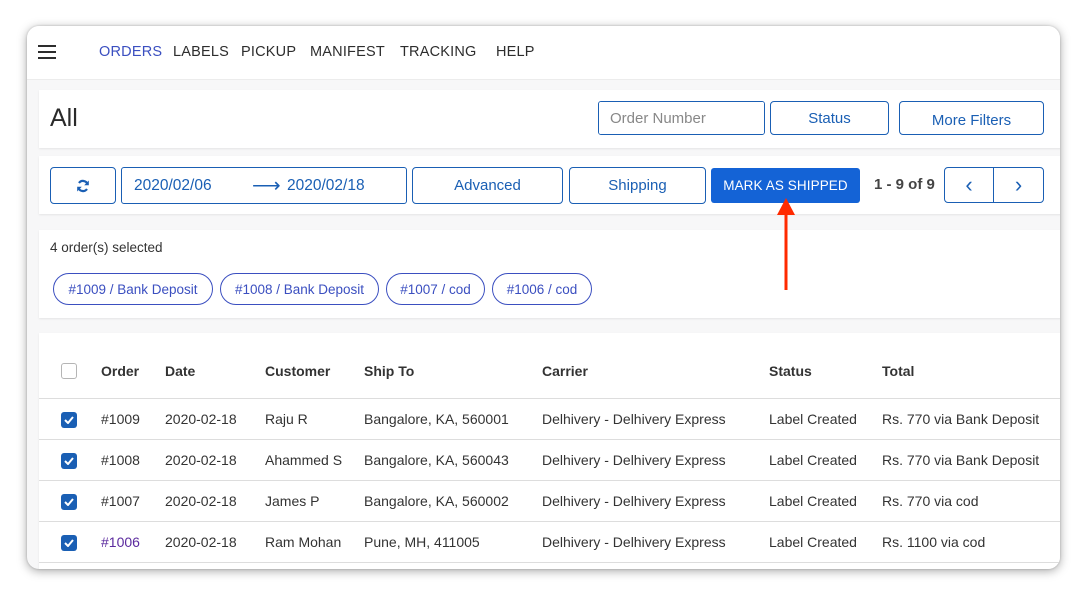 The width and height of the screenshot is (1083, 592). Describe the element at coordinates (304, 460) in the screenshot. I see `customer-name: Ahammed S` at that location.